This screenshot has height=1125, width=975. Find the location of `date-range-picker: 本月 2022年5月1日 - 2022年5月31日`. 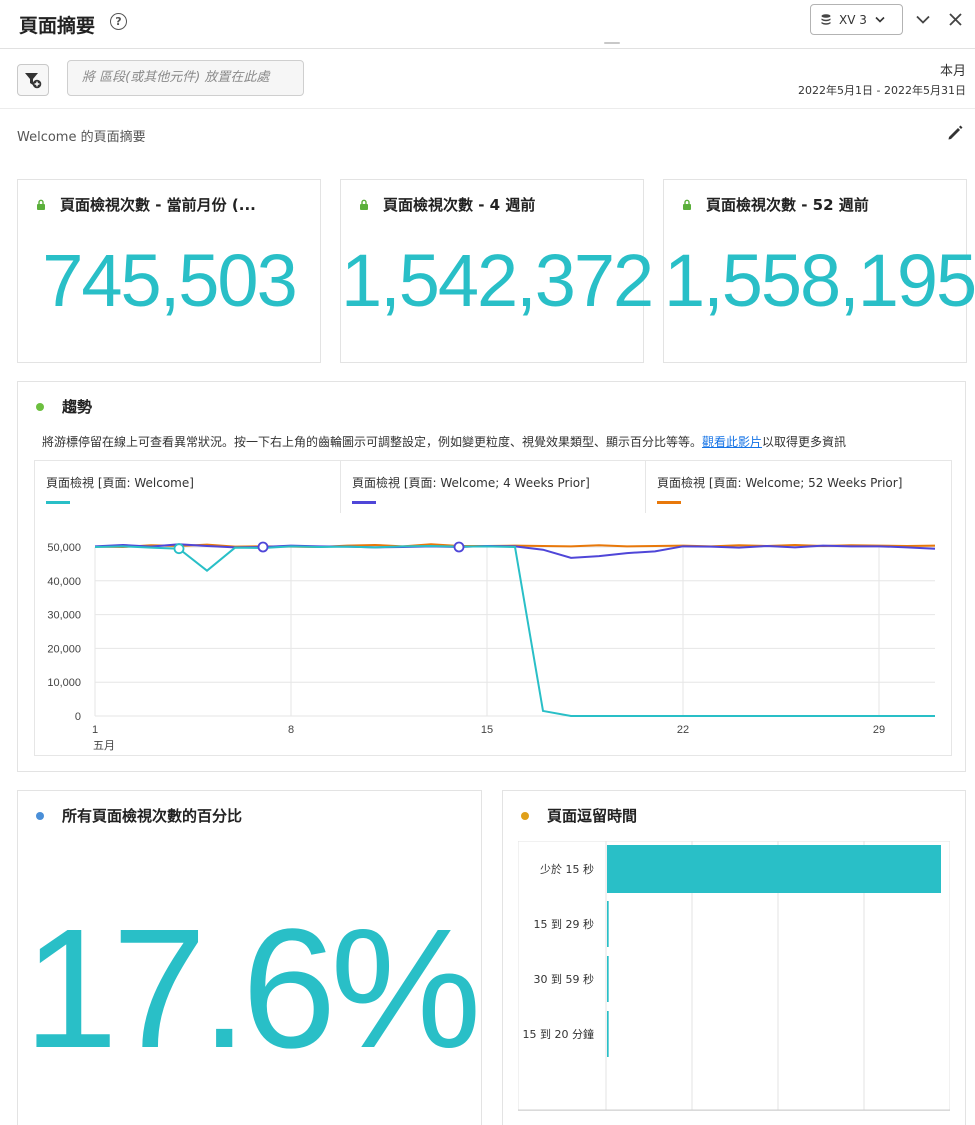

date-range-picker: 本月 2022年5月1日 - 2022年5月31日 is located at coordinates (882, 79).